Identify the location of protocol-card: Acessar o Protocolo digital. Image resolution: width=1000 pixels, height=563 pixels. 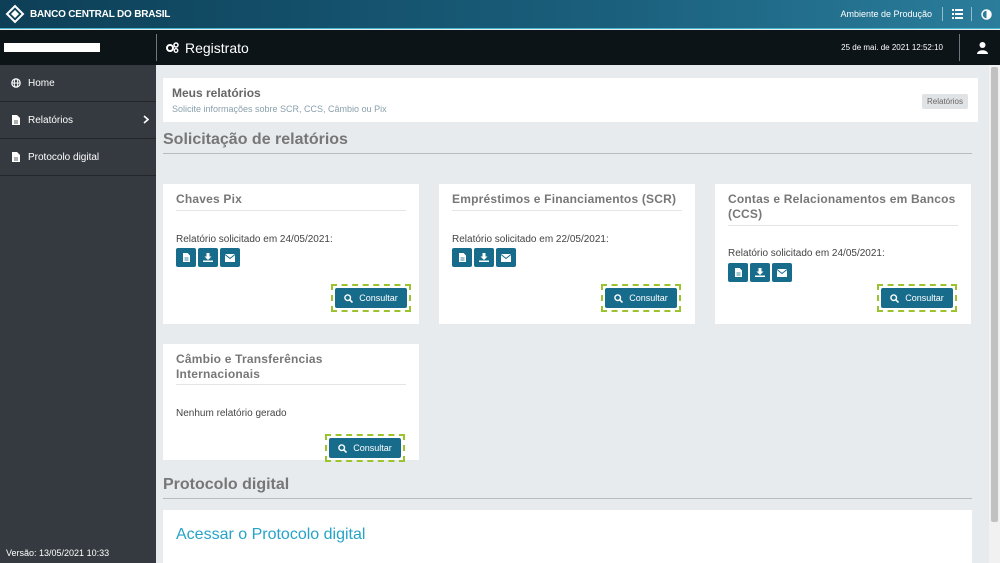
(567, 536).